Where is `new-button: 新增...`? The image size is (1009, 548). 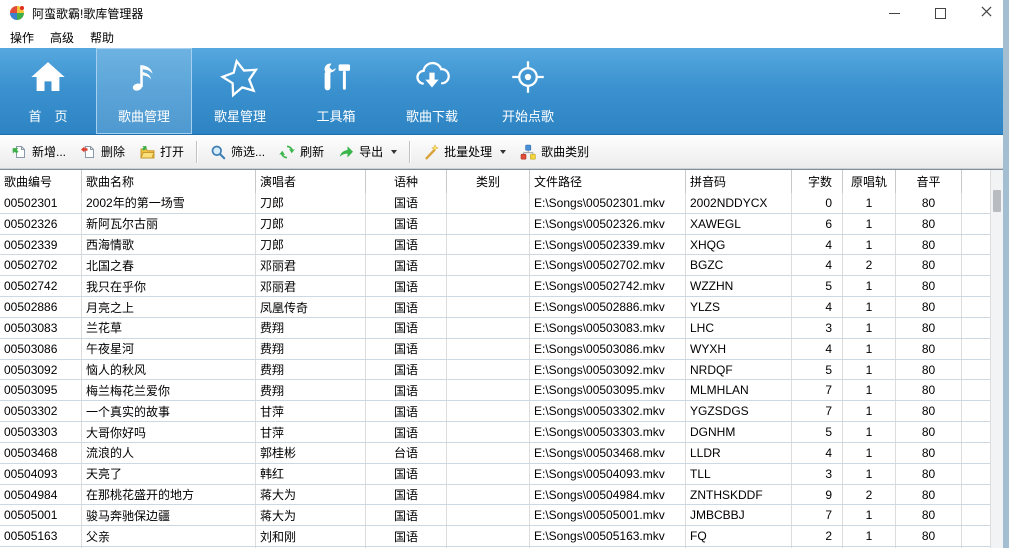 new-button: 新增... is located at coordinates (38, 151).